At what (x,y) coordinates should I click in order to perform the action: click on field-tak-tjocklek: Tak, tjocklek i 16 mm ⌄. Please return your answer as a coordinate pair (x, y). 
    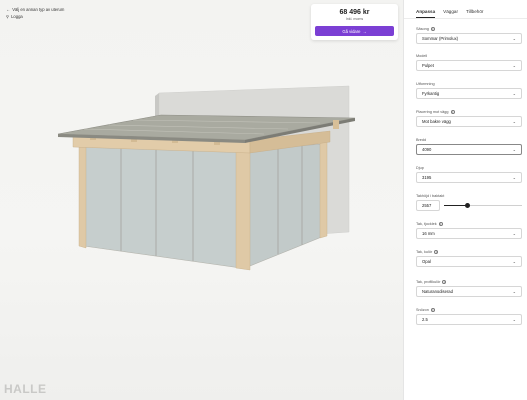
    Looking at the image, I should click on (469, 230).